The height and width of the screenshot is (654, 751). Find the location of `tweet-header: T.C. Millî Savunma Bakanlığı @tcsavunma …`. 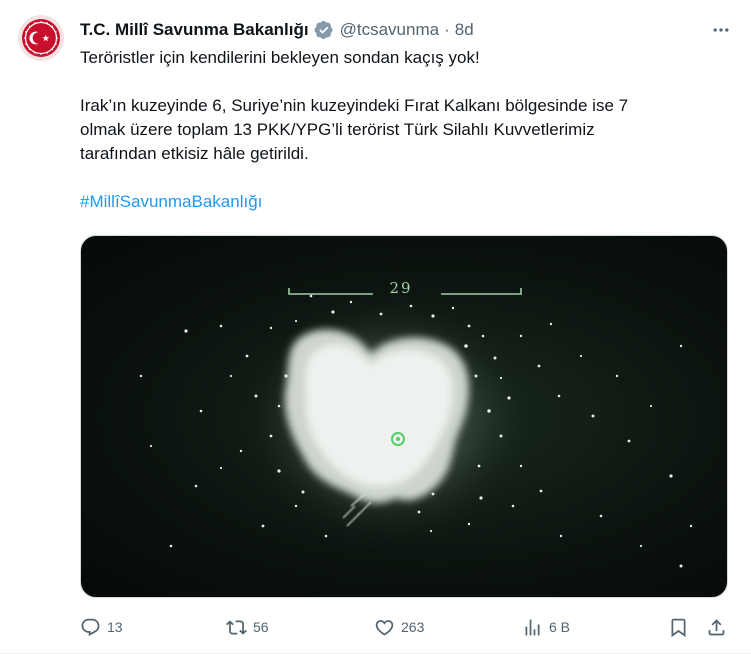

tweet-header: T.C. Millî Savunma Bakanlığı @tcsavunma … is located at coordinates (277, 30).